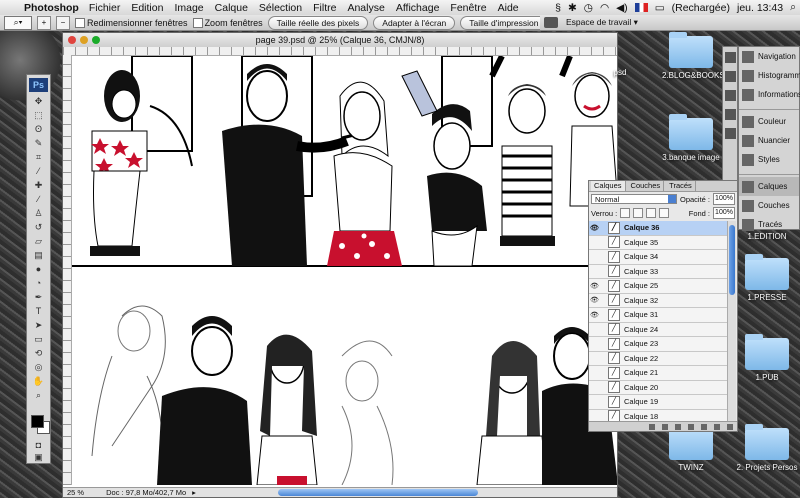 The height and width of the screenshot is (498, 800). I want to click on zoom-windows-checkbox: Zoom fenêtres, so click(227, 22).